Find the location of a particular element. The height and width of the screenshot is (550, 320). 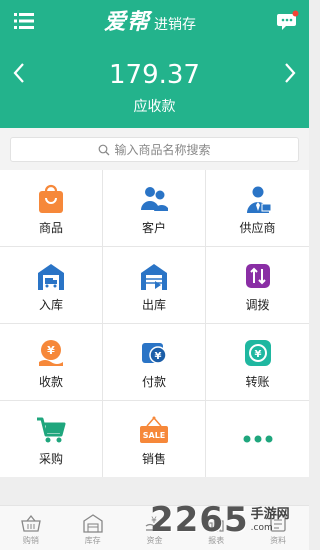

grid-item-label: 客户 is located at coordinates (153, 228).